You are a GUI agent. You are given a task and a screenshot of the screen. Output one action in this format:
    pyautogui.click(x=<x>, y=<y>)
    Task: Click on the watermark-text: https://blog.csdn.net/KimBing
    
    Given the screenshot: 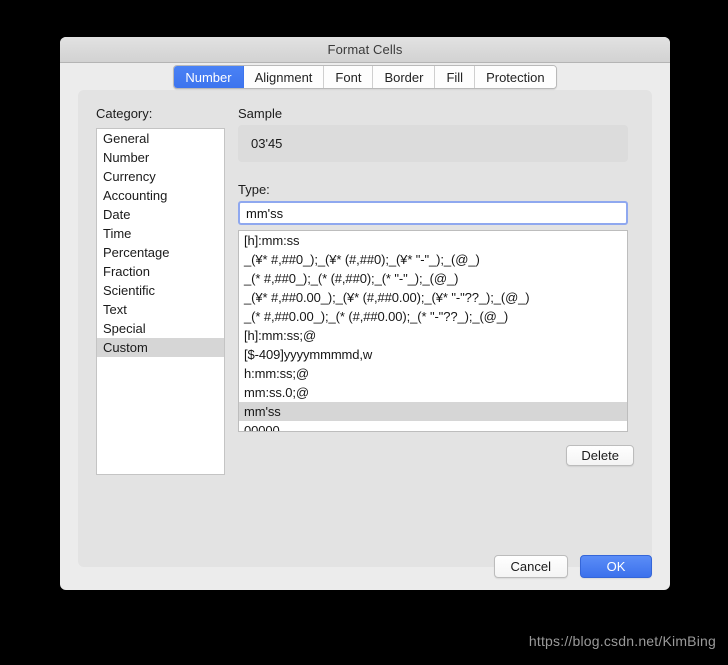 What is the action you would take?
    pyautogui.click(x=622, y=641)
    